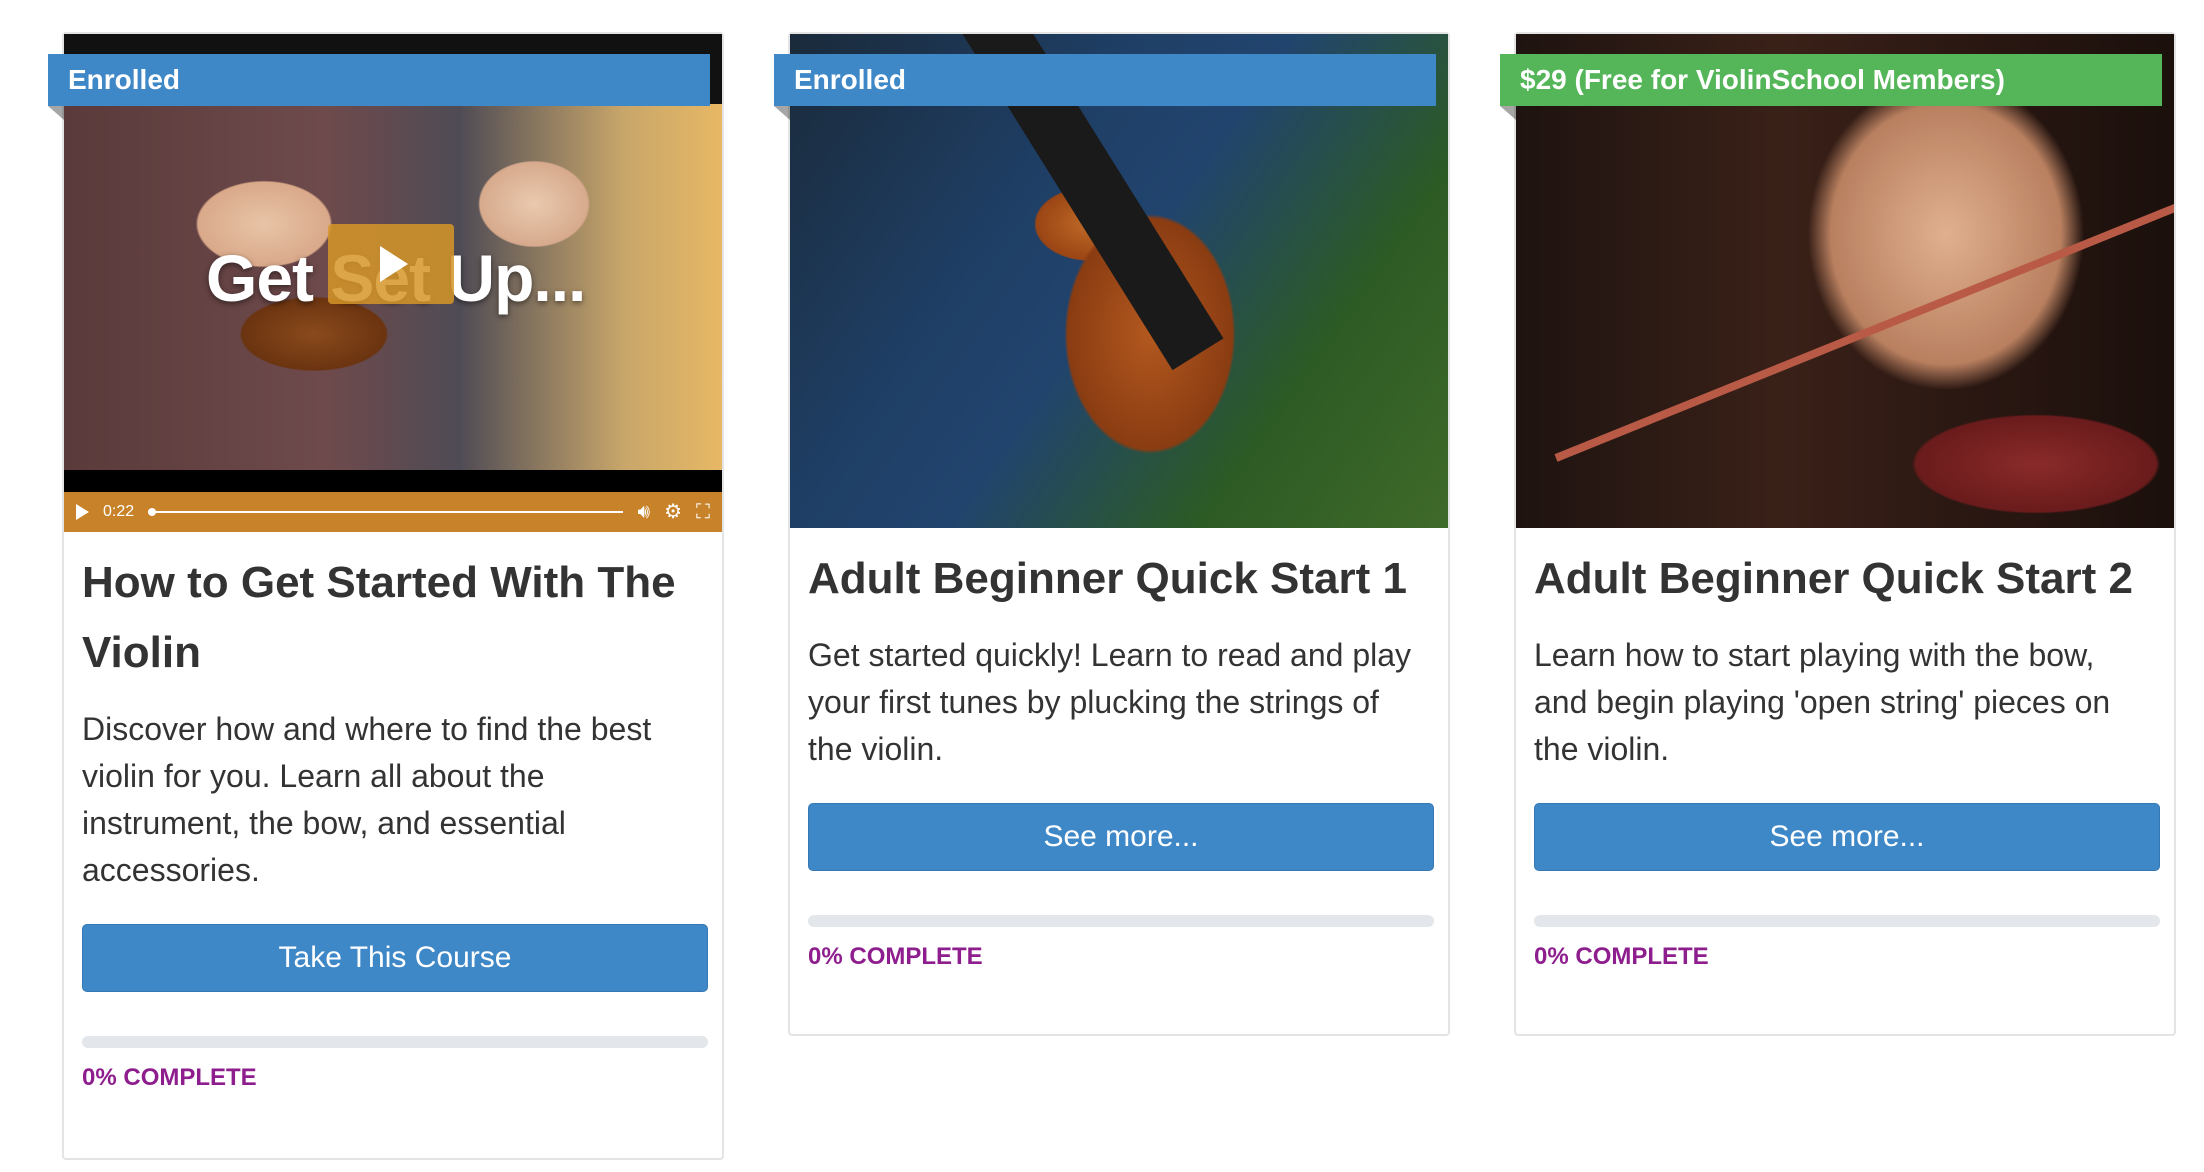  Describe the element at coordinates (395, 958) in the screenshot. I see `take-course-button: Take This Course` at that location.